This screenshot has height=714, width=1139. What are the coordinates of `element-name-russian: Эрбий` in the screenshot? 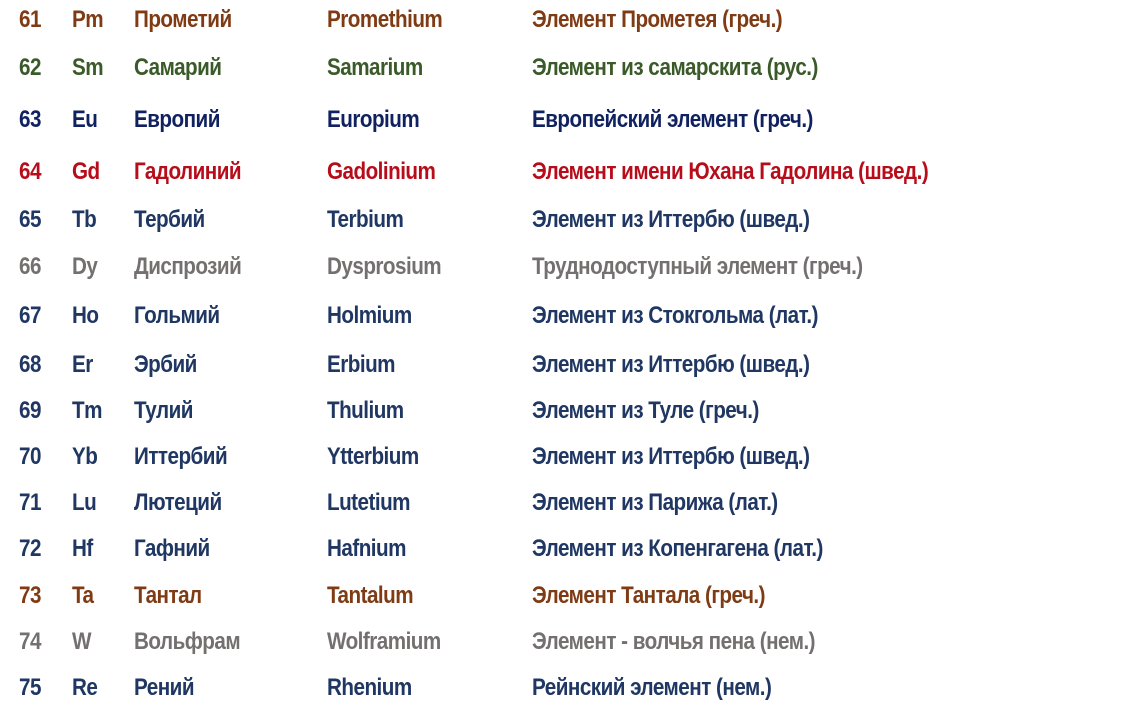 It's located at (165, 364).